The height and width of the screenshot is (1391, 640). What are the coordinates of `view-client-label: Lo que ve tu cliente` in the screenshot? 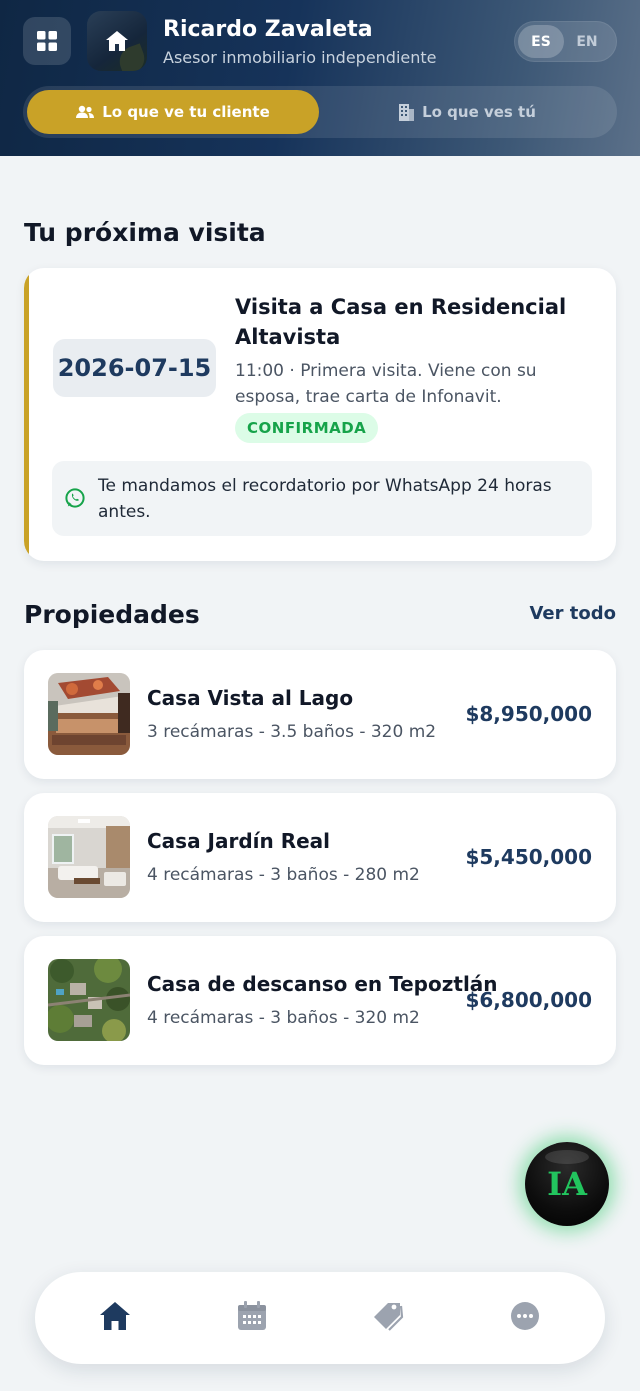 It's located at (186, 112).